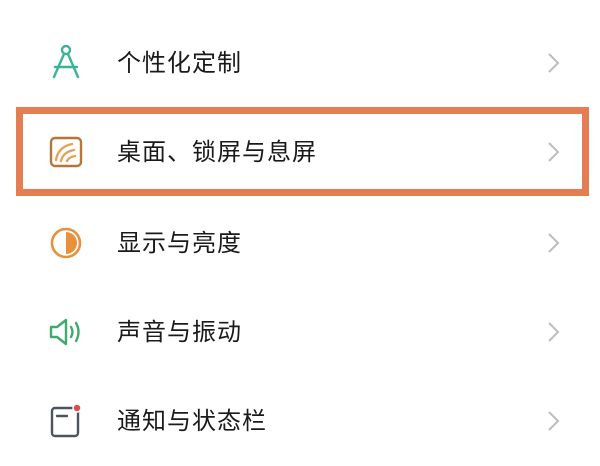 This screenshot has width=600, height=466. Describe the element at coordinates (66, 63) in the screenshot. I see `compass-drafting-icon` at that location.